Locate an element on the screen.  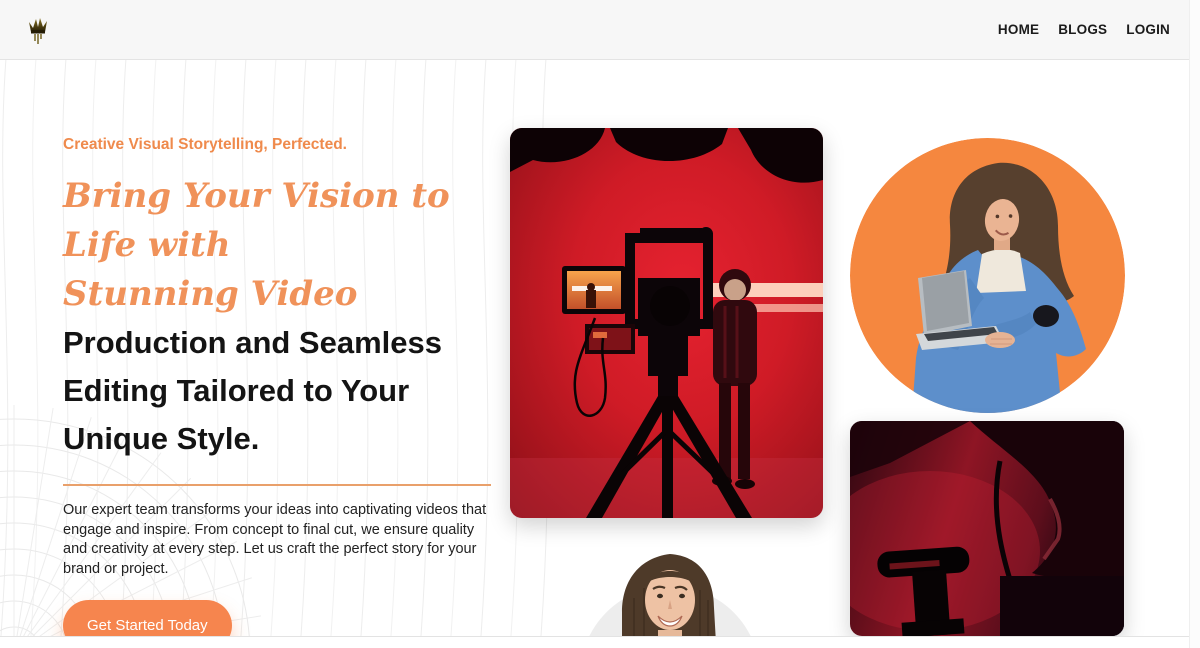
hero-divider is located at coordinates (277, 485).